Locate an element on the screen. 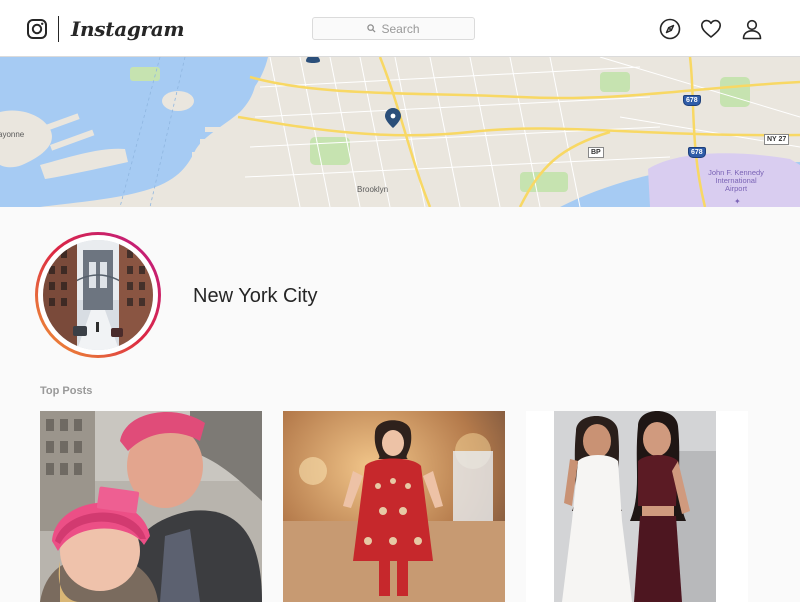 The width and height of the screenshot is (800, 602). post-image-two-women is located at coordinates (637, 506).